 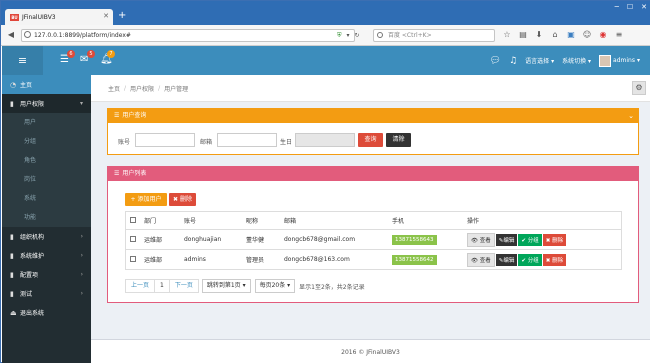 What do you see at coordinates (425, 220) in the screenshot?
I see `column-header: 手机` at bounding box center [425, 220].